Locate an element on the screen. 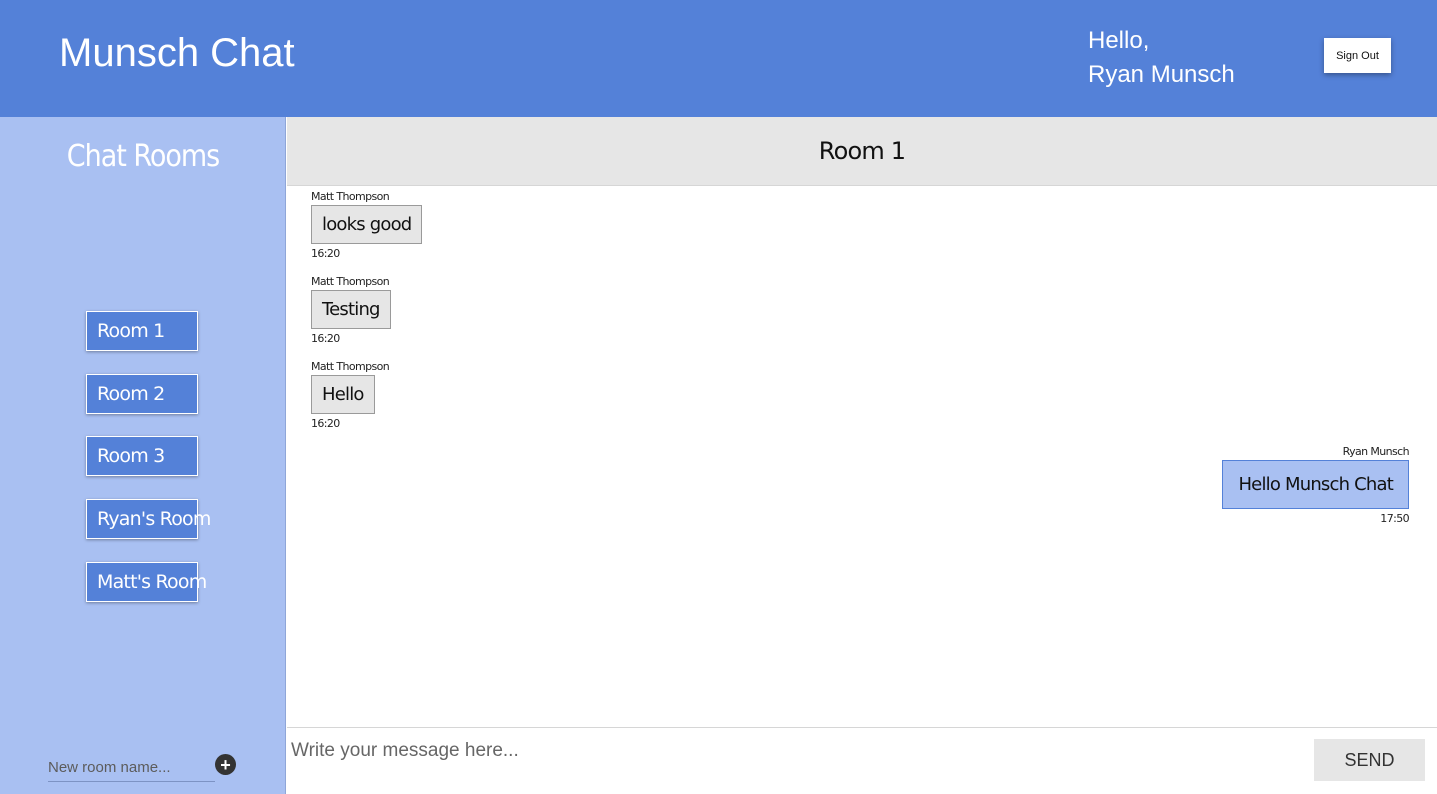 The width and height of the screenshot is (1437, 794). message-input is located at coordinates (796, 751).